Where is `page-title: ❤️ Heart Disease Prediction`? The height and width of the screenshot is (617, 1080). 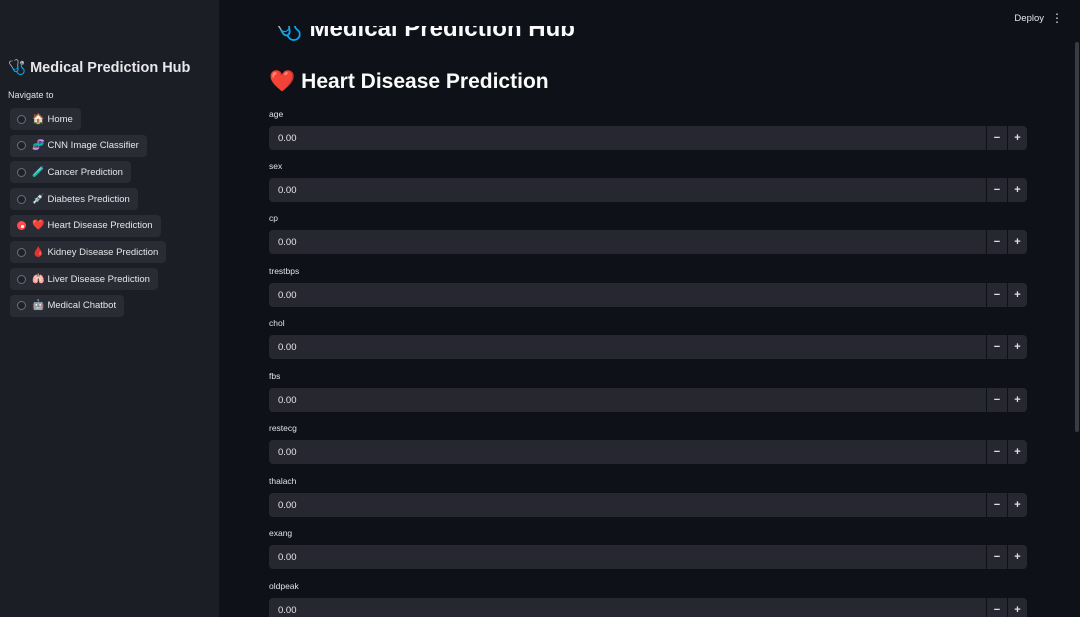 page-title: ❤️ Heart Disease Prediction is located at coordinates (409, 82).